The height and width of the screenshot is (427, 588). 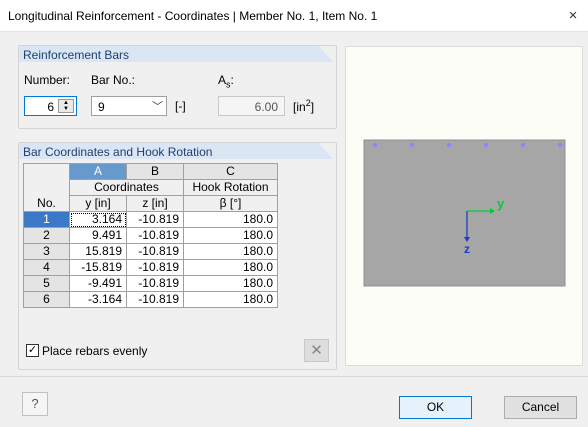 I want to click on bar-no-label: Bar No.:, so click(x=113, y=80).